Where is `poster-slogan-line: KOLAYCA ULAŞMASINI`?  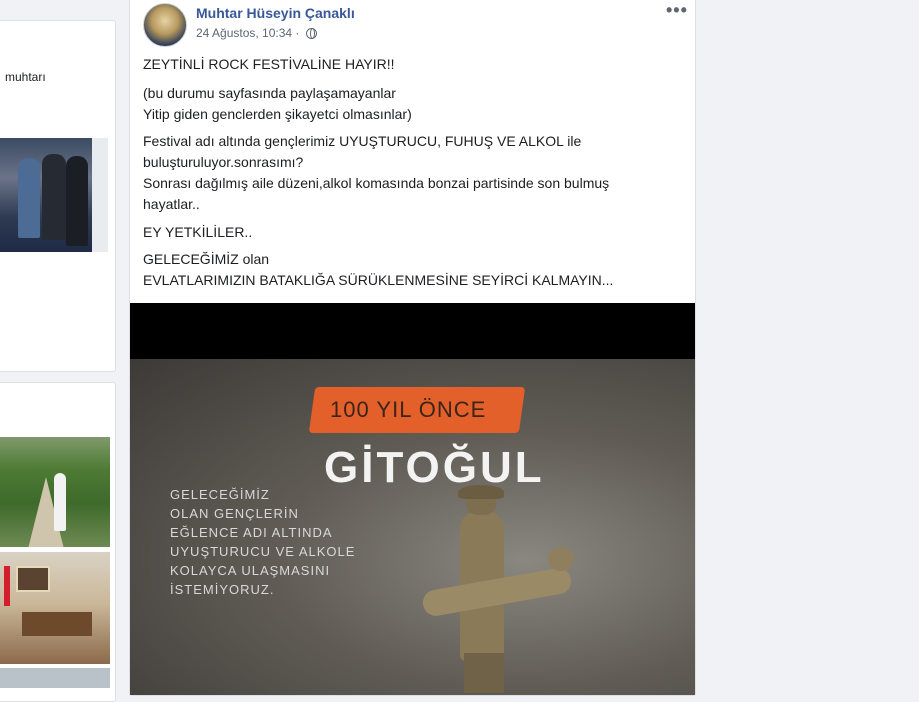 poster-slogan-line: KOLAYCA ULAŞMASINI is located at coordinates (250, 570).